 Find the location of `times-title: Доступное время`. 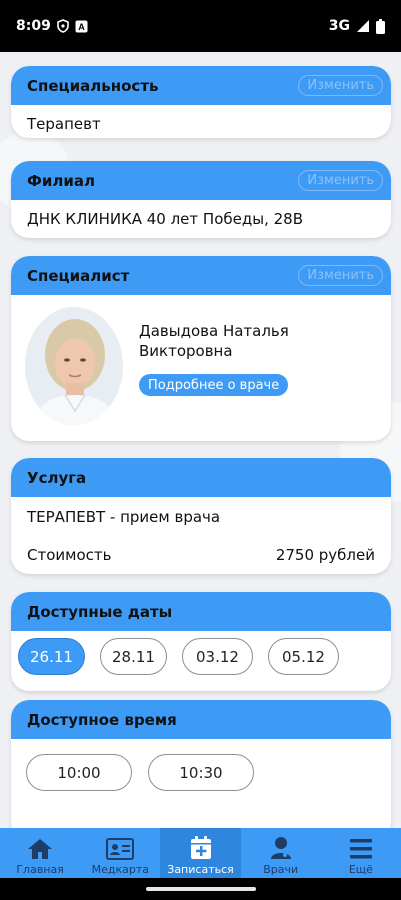

times-title: Доступное время is located at coordinates (102, 719).